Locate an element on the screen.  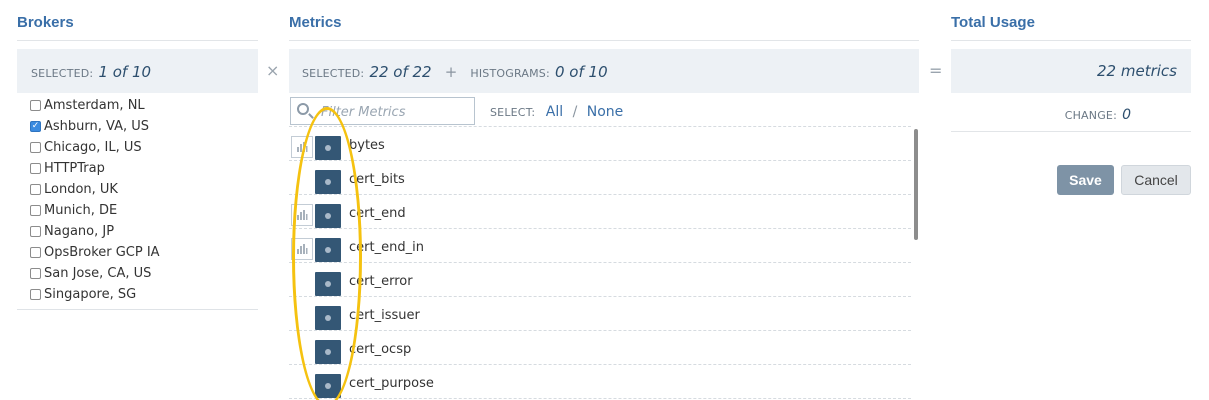
select-label: SELECT: is located at coordinates (513, 112).